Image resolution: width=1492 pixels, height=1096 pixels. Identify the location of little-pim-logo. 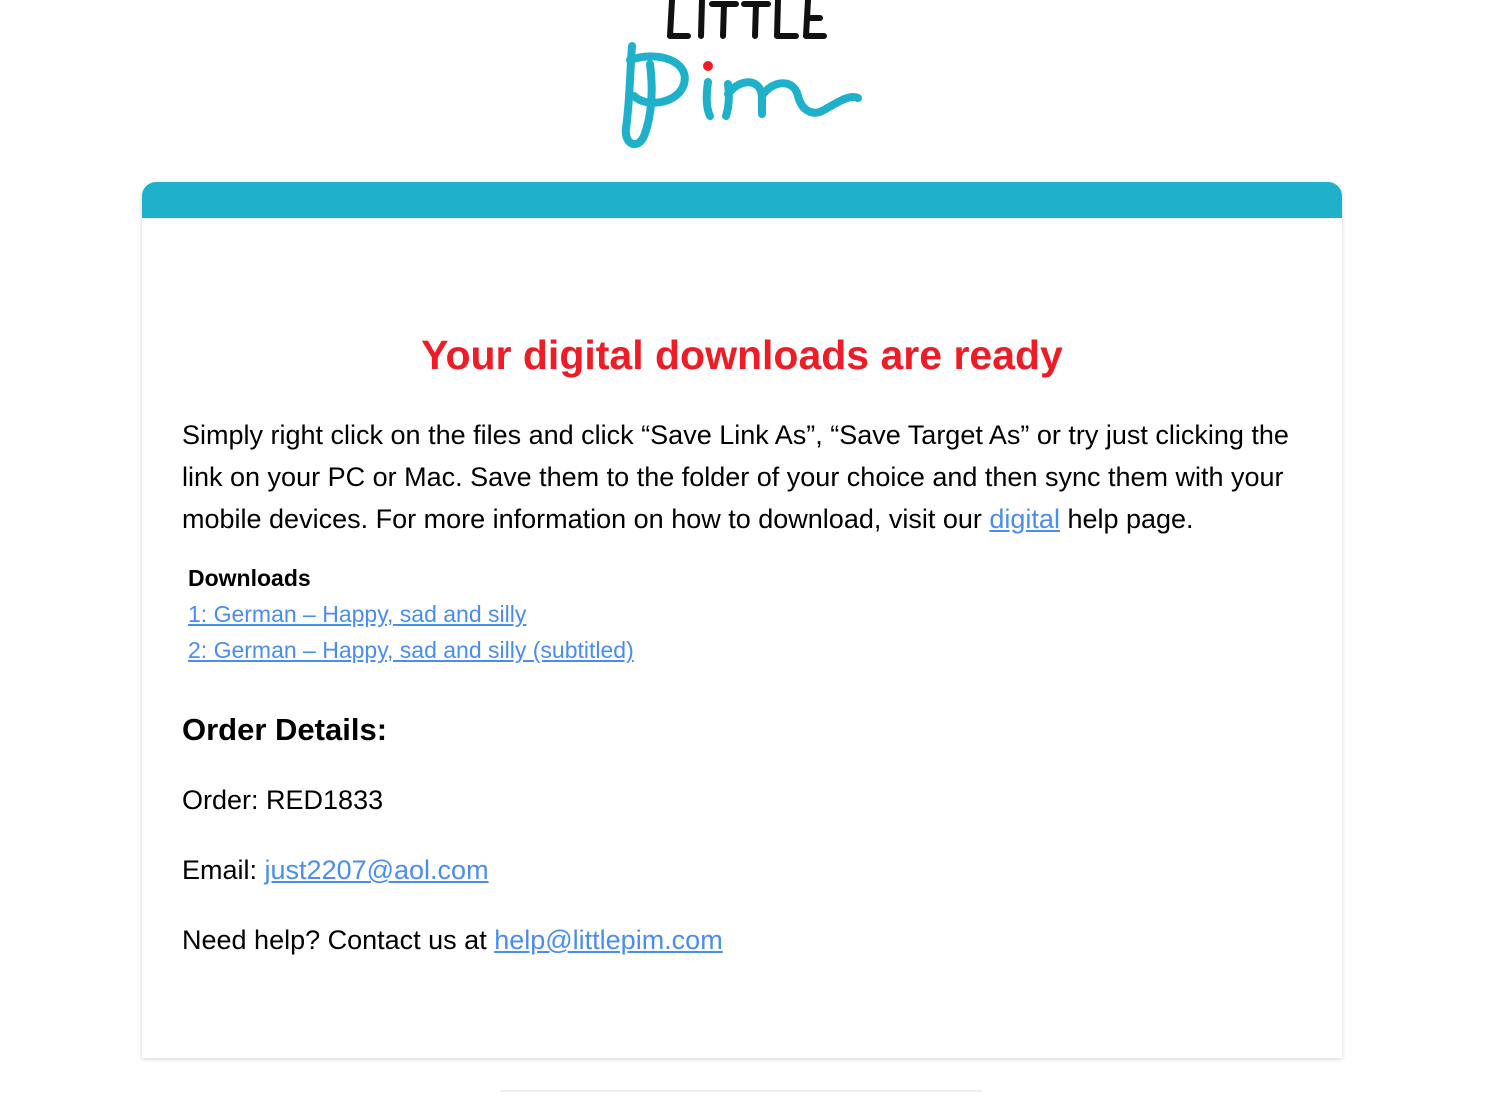
(745, 80).